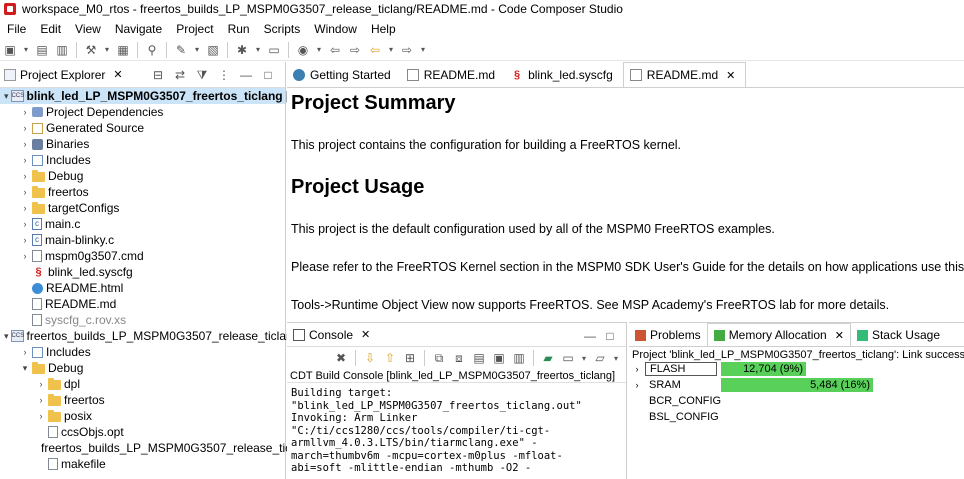 The image size is (964, 479). Describe the element at coordinates (142, 368) in the screenshot. I see `tree-item: ▾ Debug` at that location.